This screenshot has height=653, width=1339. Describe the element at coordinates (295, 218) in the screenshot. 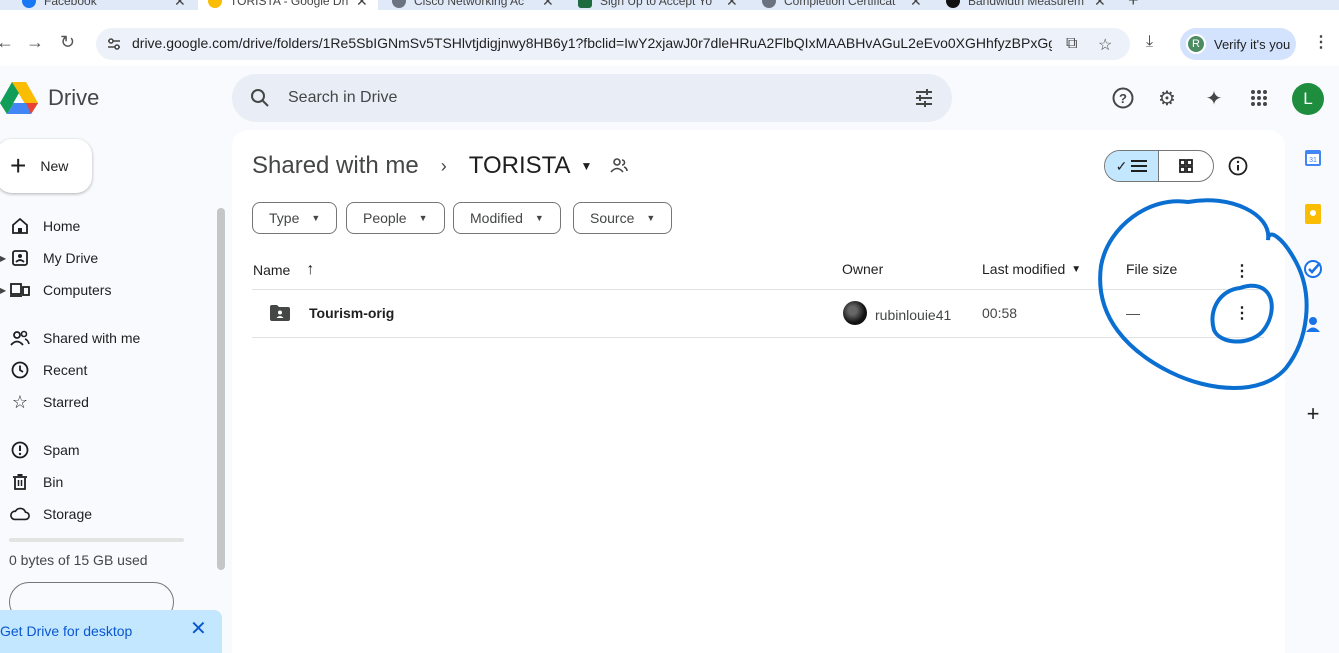

I see `filter-type: Type ▼` at that location.